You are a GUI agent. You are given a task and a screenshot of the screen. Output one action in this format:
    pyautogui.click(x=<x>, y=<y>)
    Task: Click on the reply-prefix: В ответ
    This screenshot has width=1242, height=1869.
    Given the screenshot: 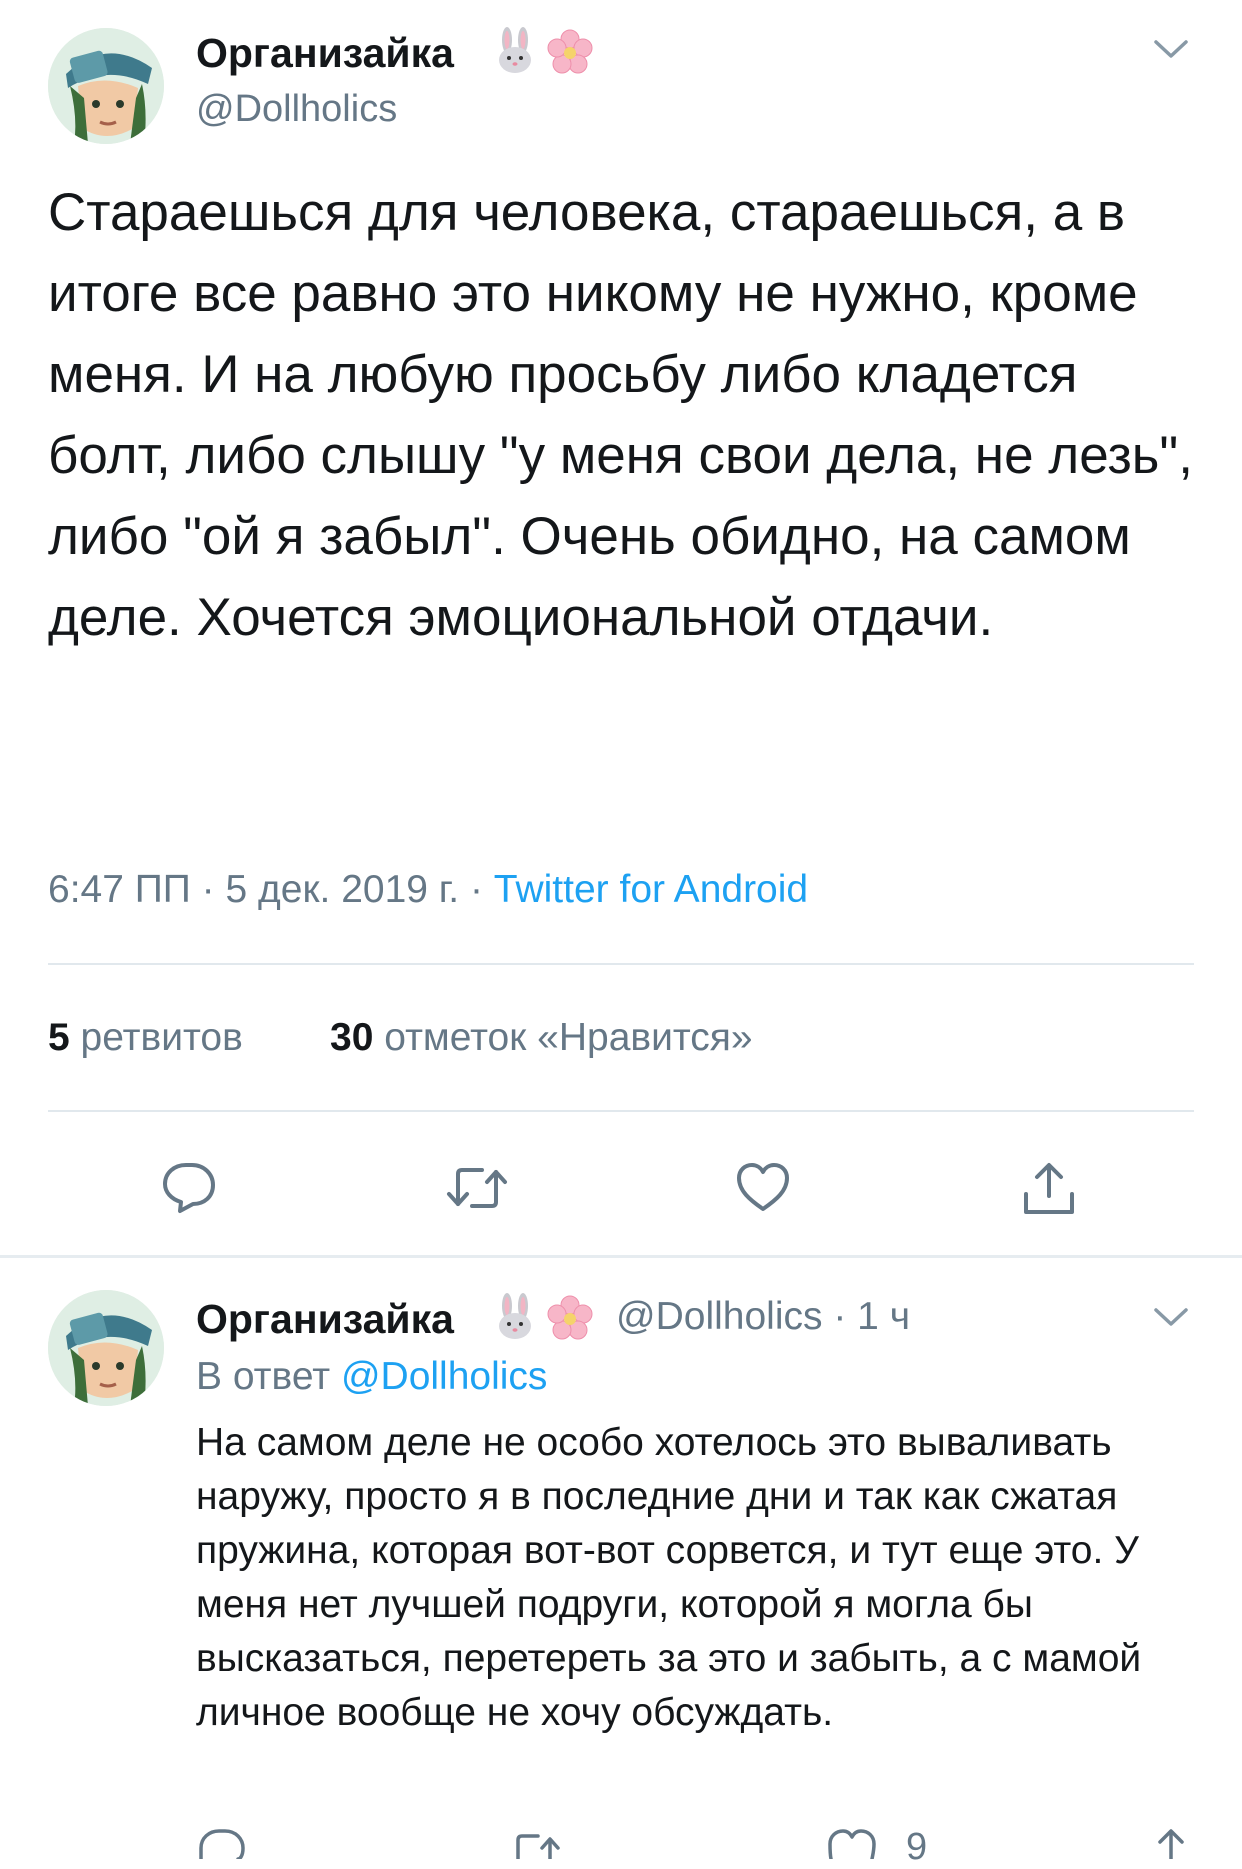 What is the action you would take?
    pyautogui.click(x=263, y=1376)
    